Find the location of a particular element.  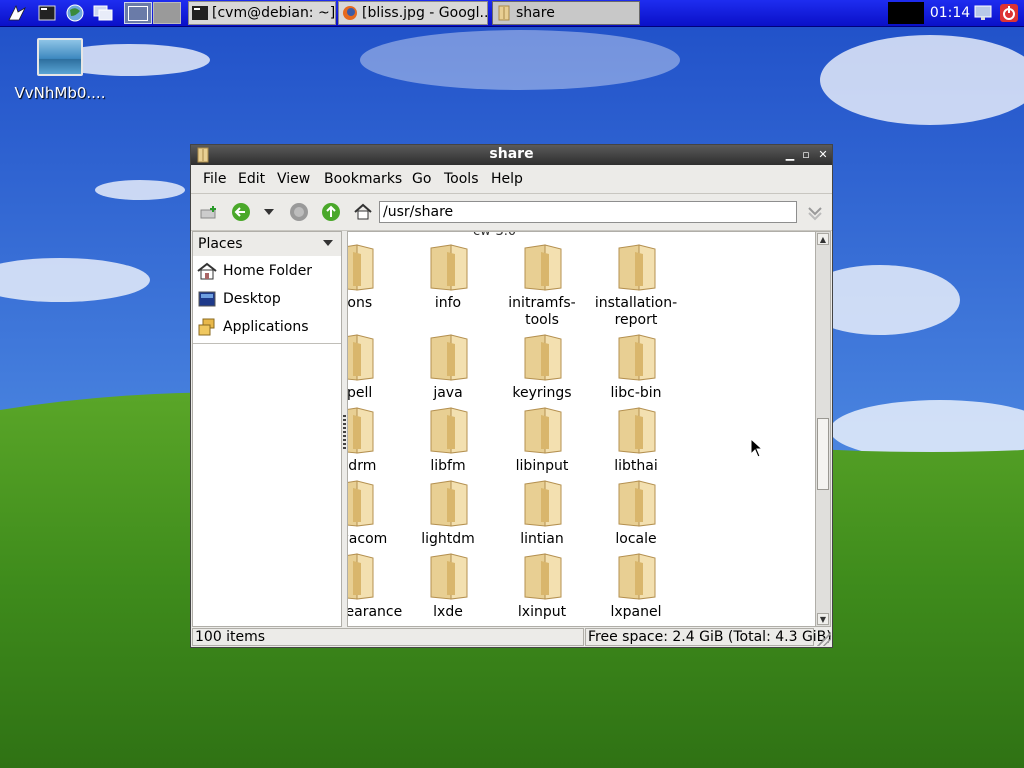

folder-name: java is located at coordinates (448, 393).